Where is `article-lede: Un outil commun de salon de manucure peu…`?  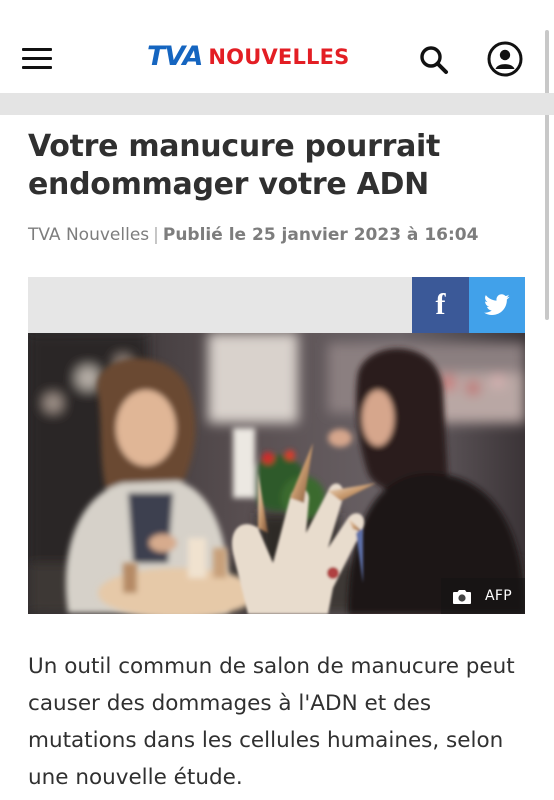 article-lede: Un outil commun de salon de manucure peu… is located at coordinates (271, 722).